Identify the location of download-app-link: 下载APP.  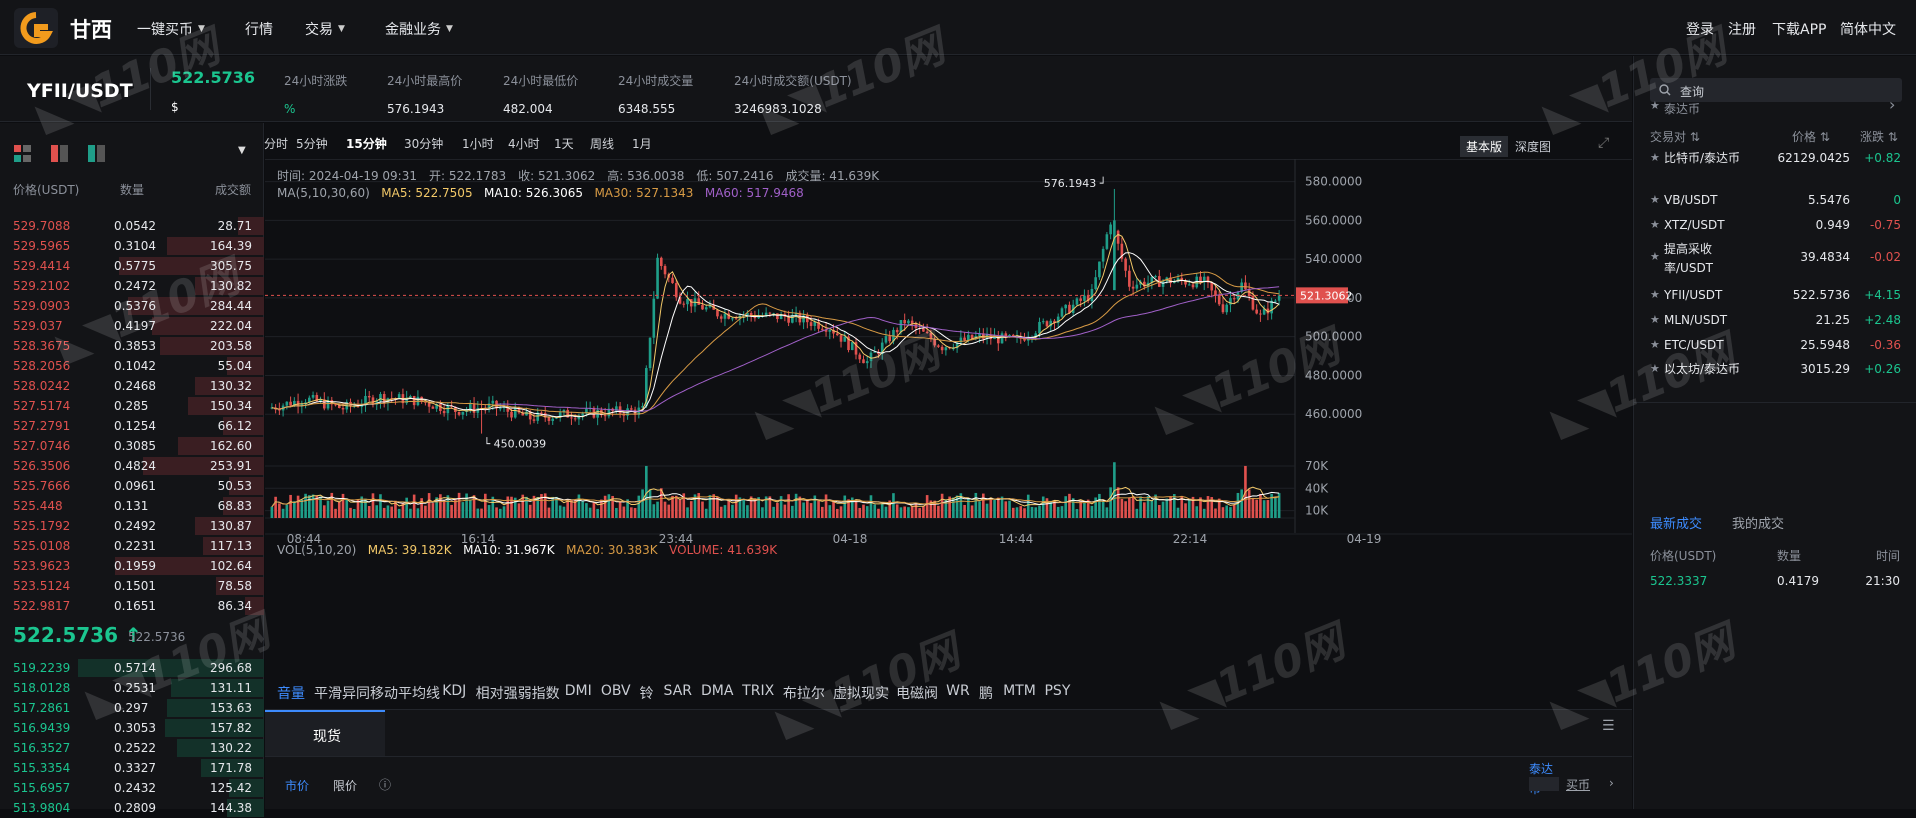
(1799, 29).